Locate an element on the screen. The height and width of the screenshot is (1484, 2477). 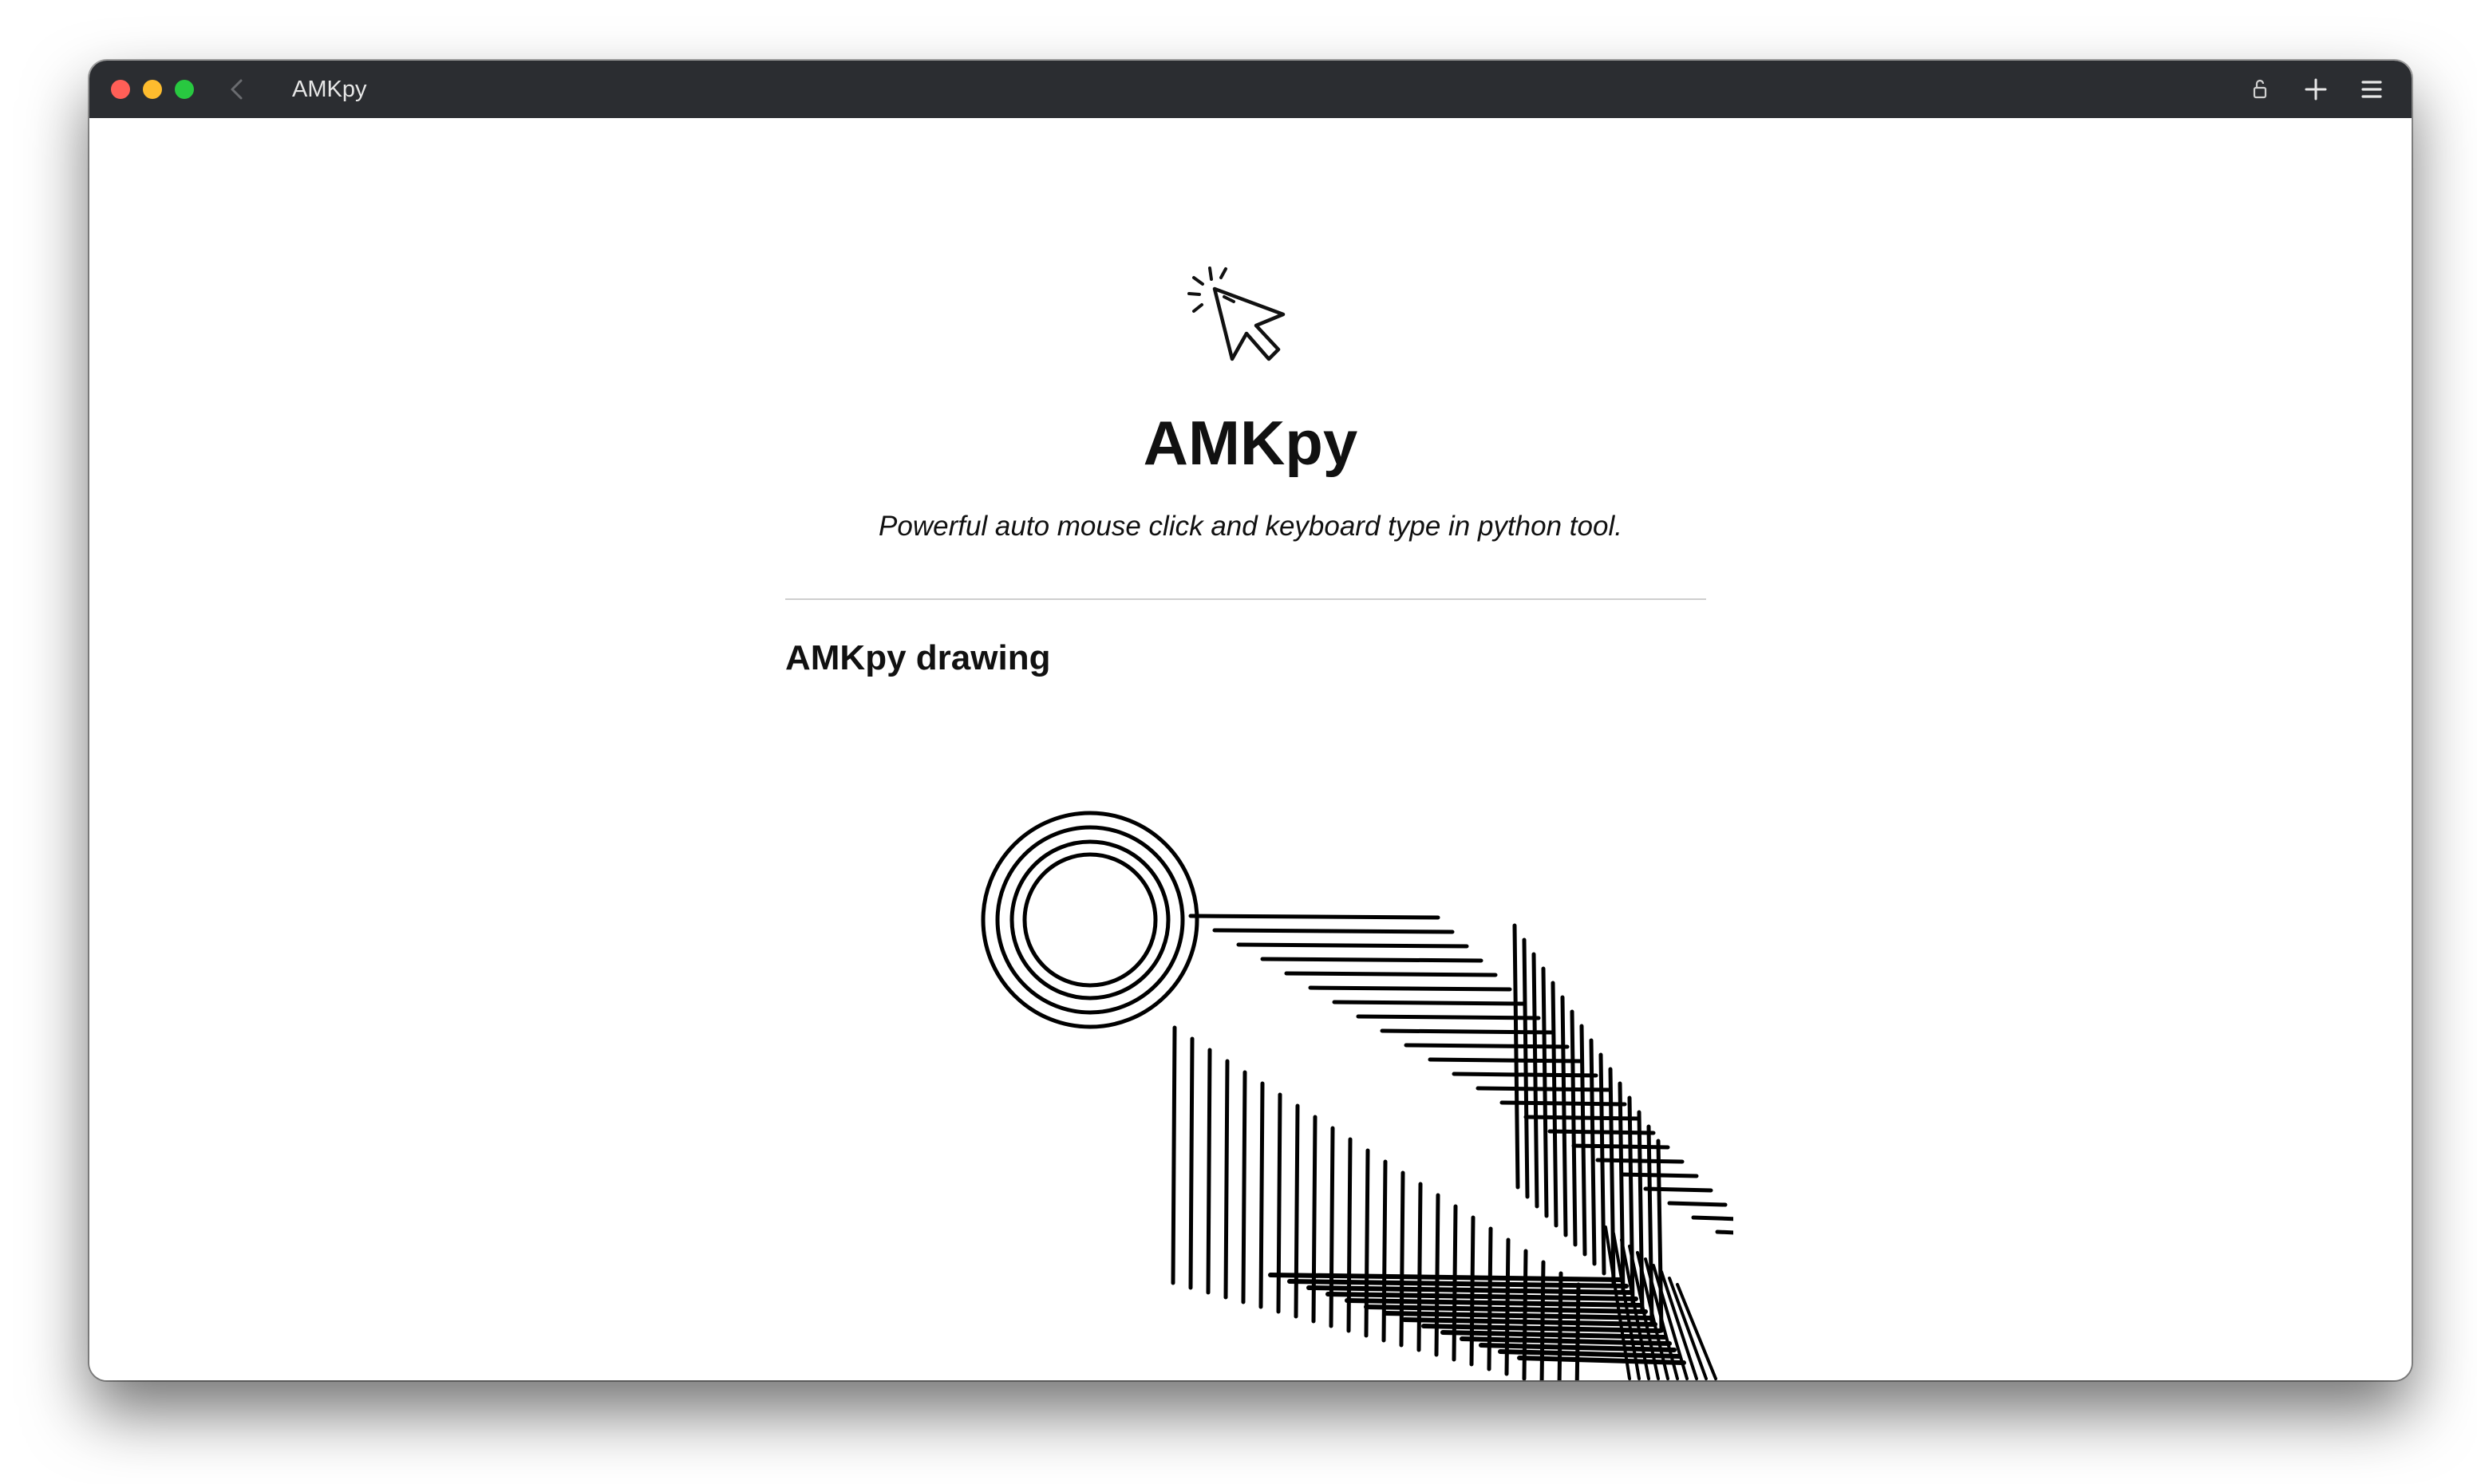
amkpy-drawing-image is located at coordinates (1357, 1095).